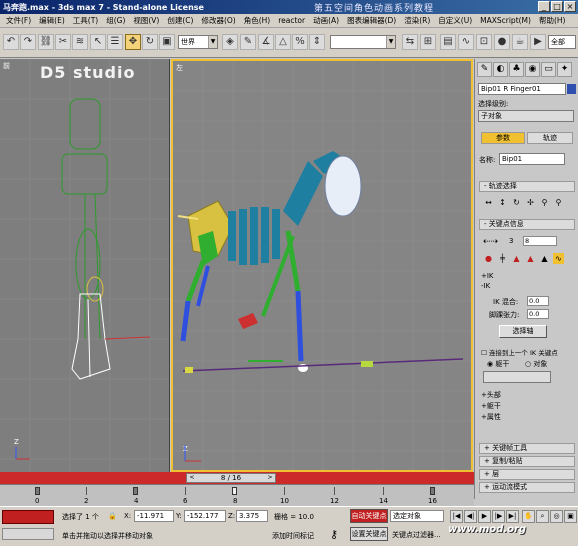 The width and height of the screenshot is (578, 546). Describe the element at coordinates (369, 534) in the screenshot. I see `set-key-button: 设置关键点` at that location.